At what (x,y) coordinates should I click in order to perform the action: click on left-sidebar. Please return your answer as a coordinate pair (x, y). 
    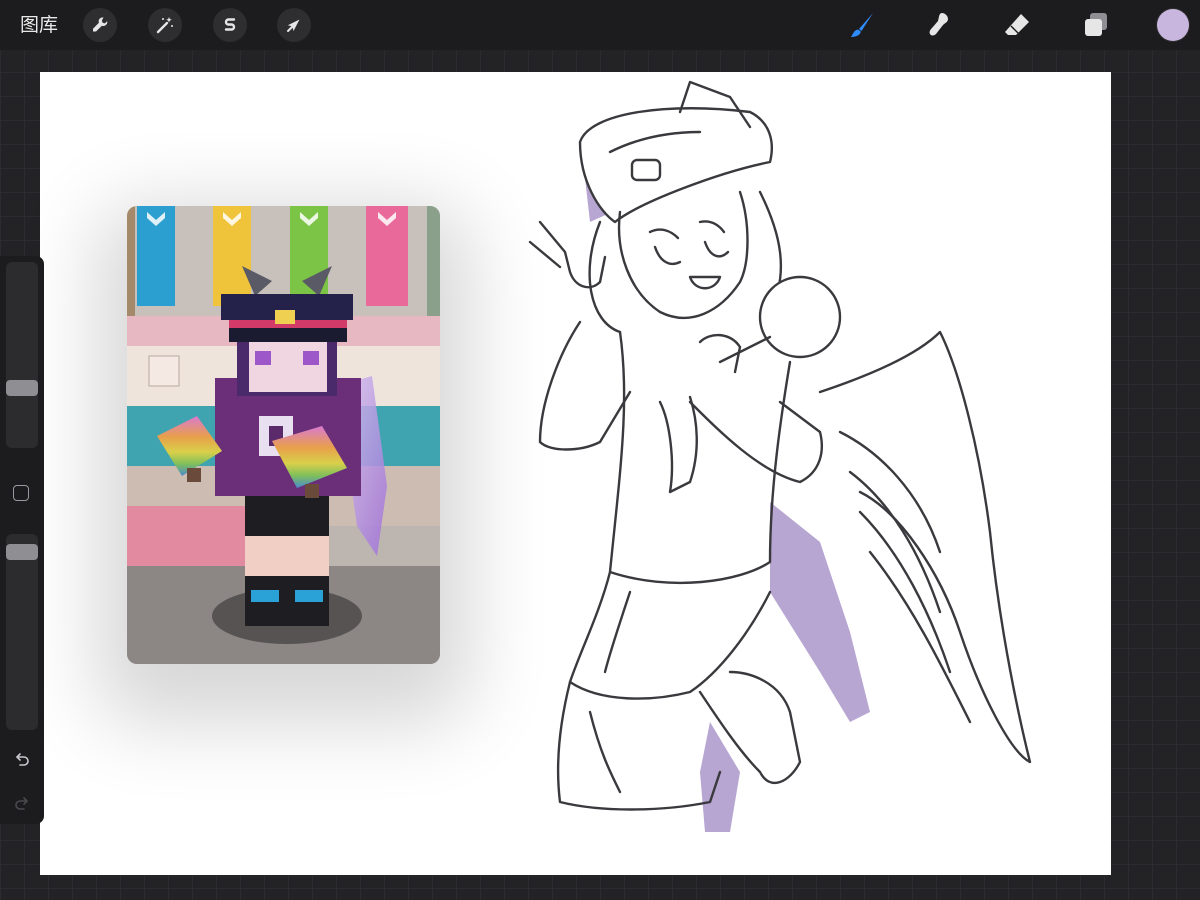
    Looking at the image, I should click on (22, 540).